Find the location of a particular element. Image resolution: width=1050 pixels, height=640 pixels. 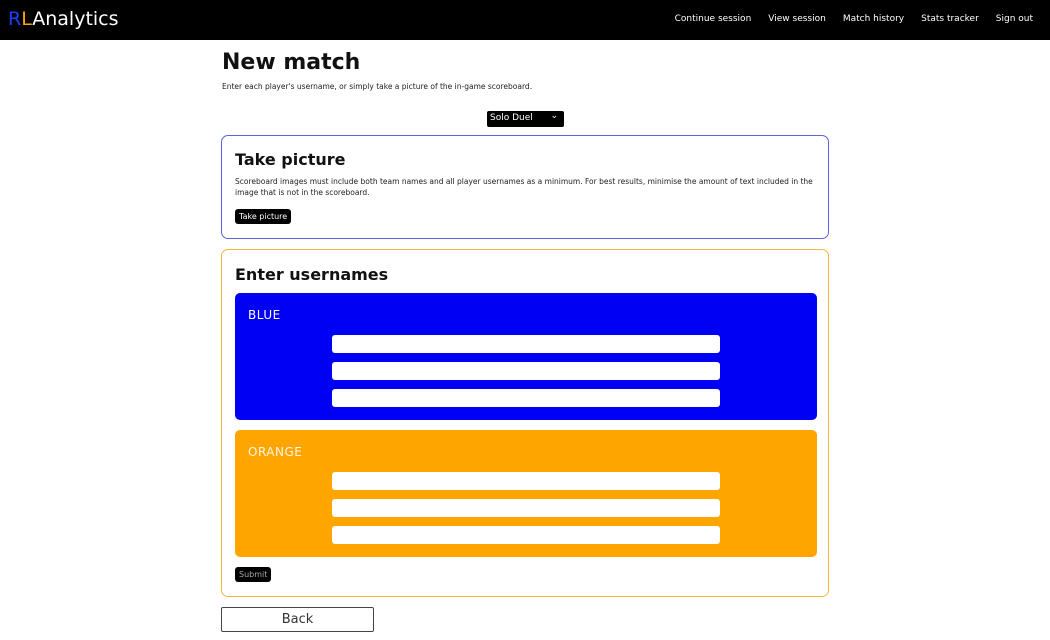

brand-logo: RLAnalytics is located at coordinates (63, 19).